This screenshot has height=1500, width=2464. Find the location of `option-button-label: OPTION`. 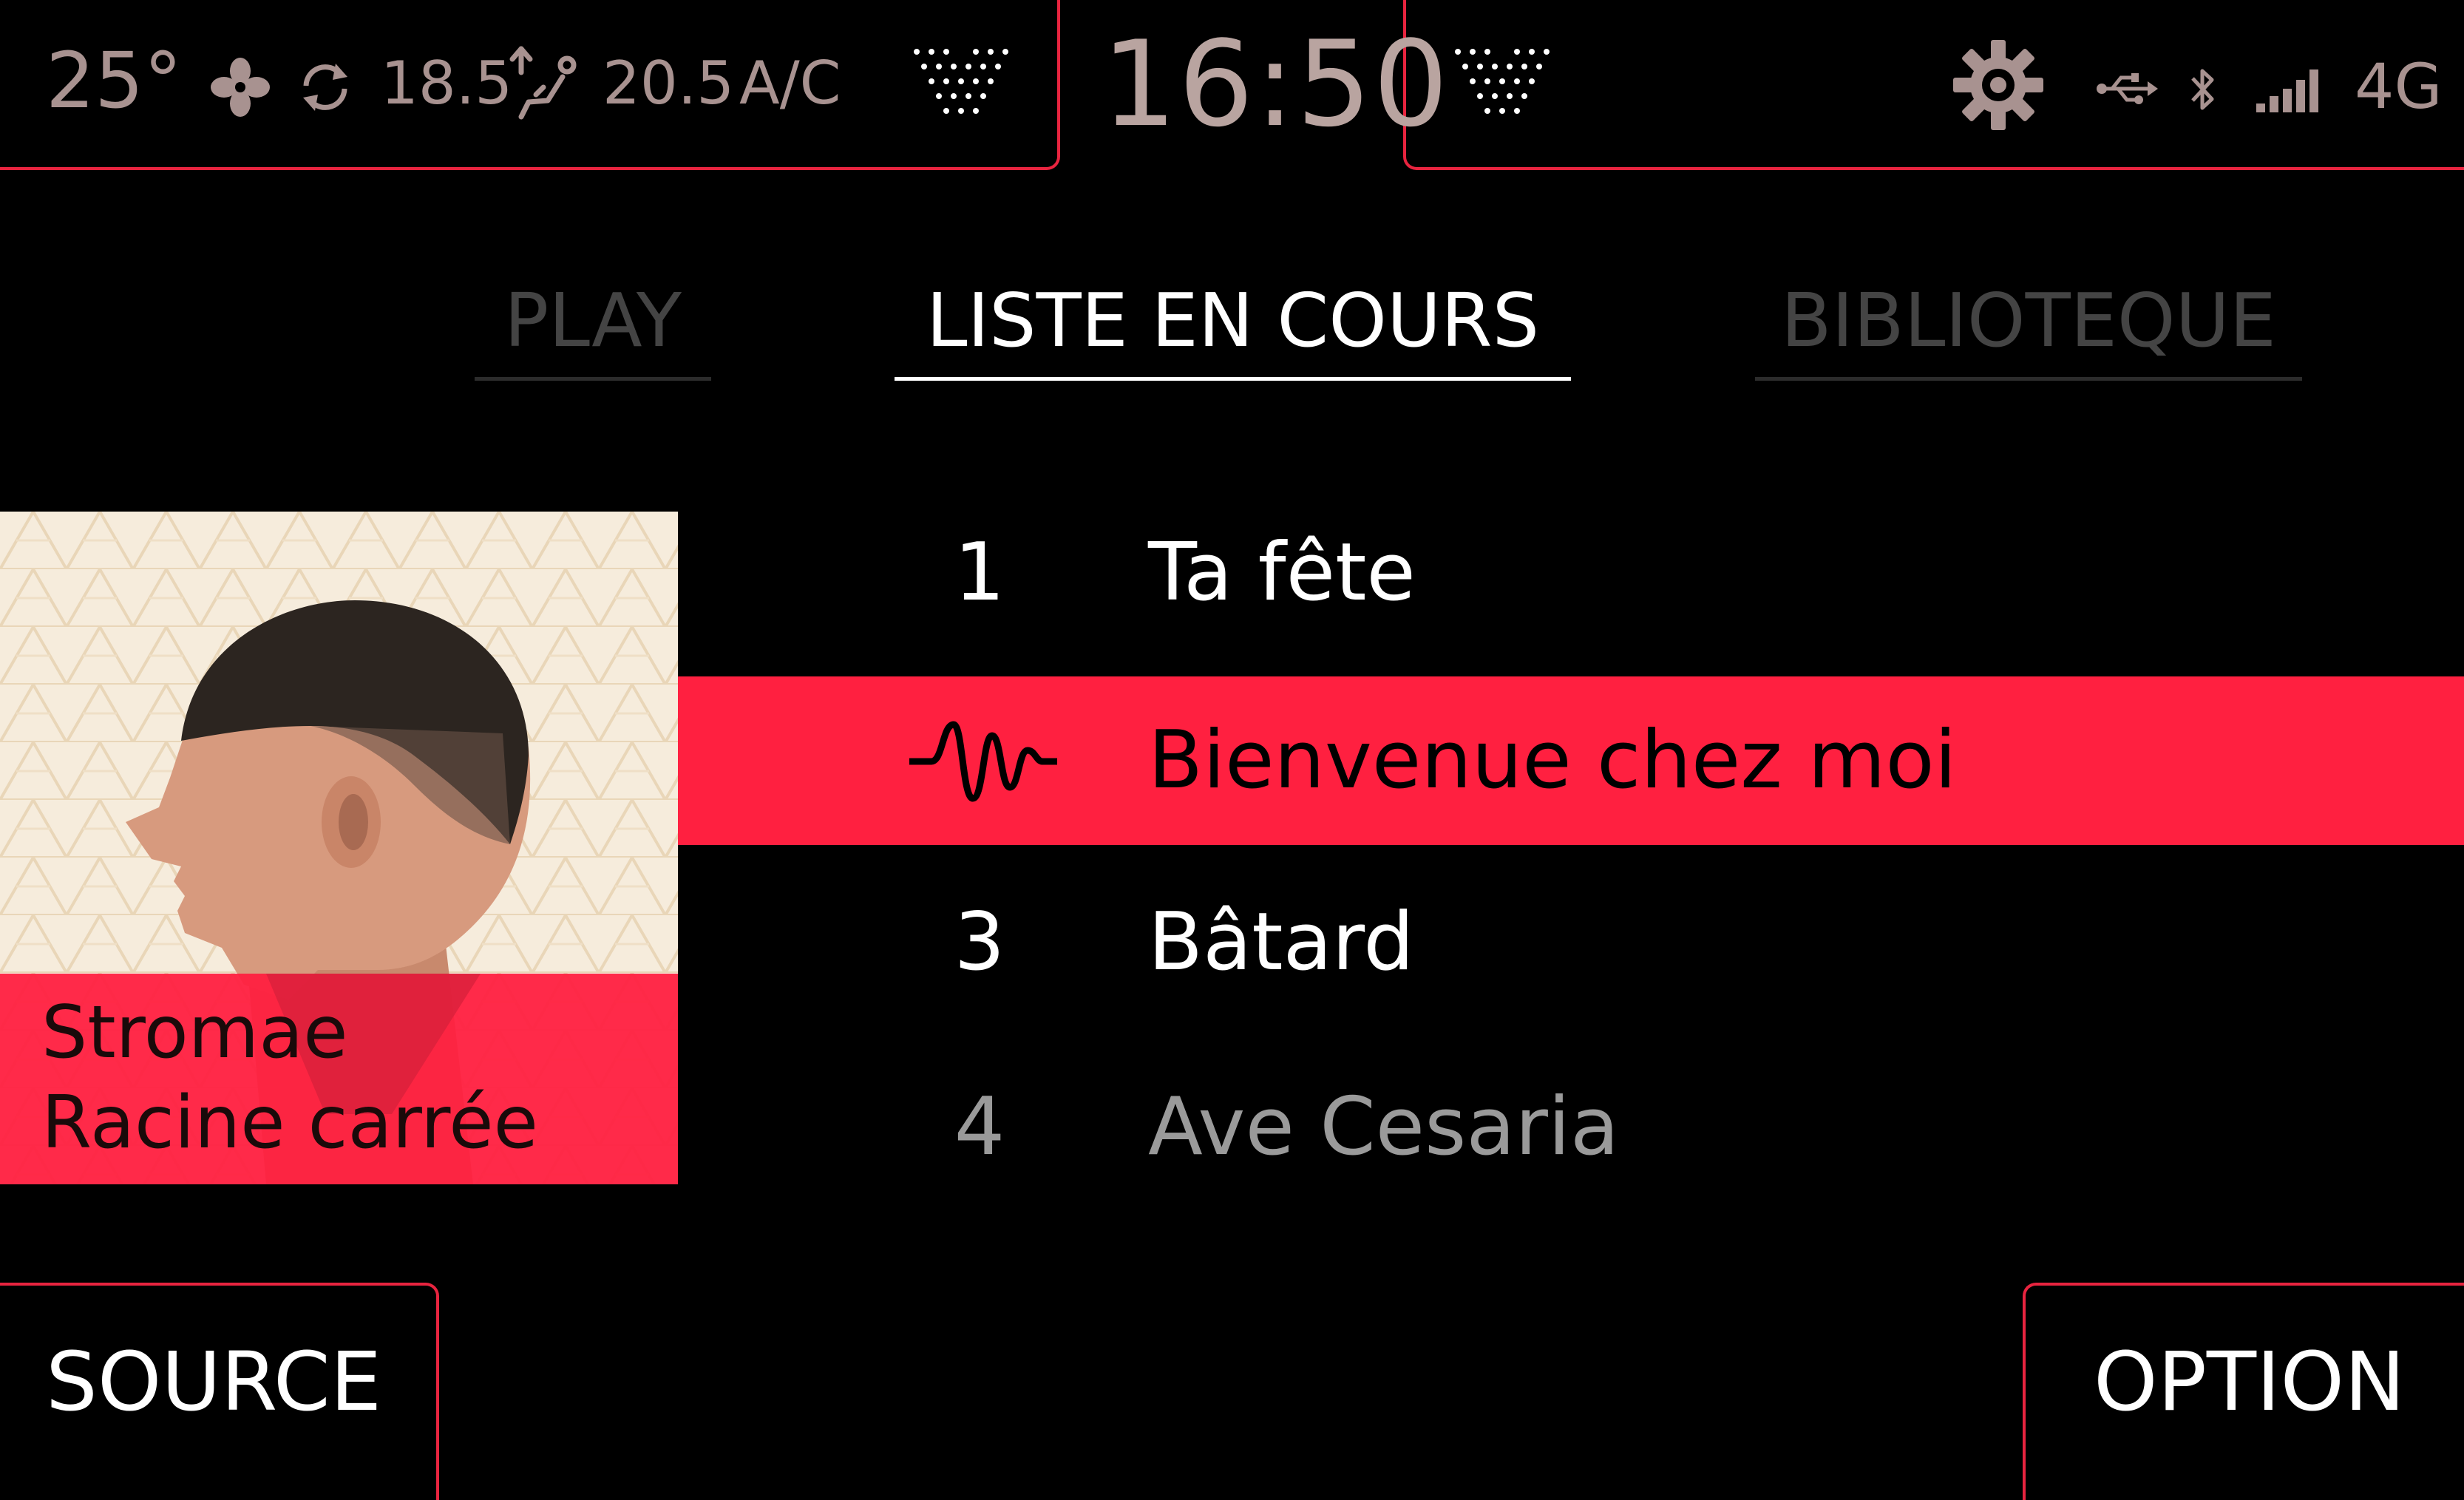

option-button-label: OPTION is located at coordinates (2250, 1381).